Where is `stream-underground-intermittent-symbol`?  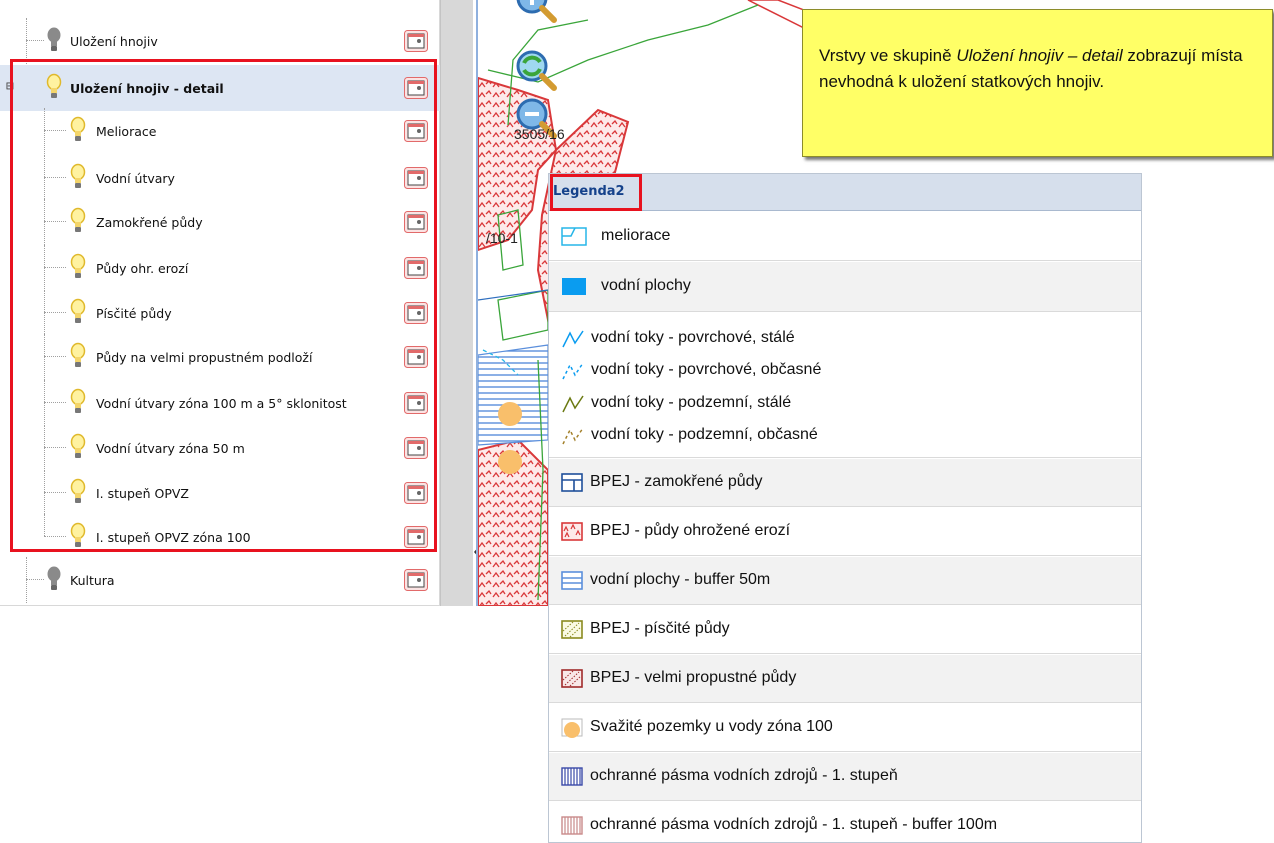
stream-underground-intermittent-symbol is located at coordinates (573, 436).